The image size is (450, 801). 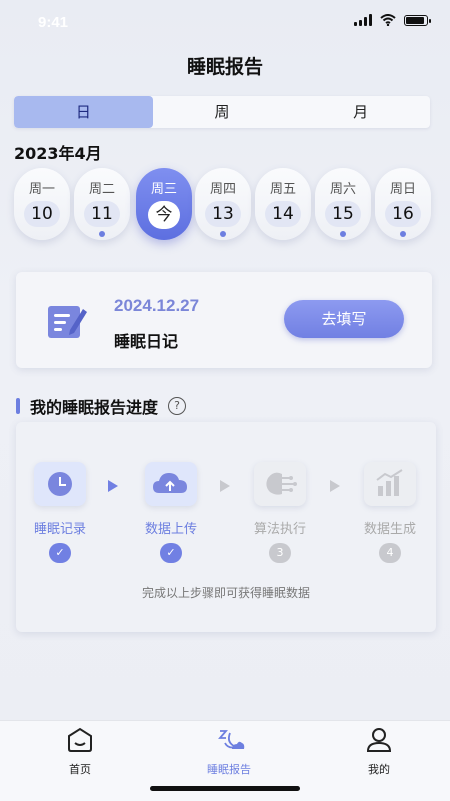 What do you see at coordinates (101, 189) in the screenshot?
I see `day-weekday: 周二` at bounding box center [101, 189].